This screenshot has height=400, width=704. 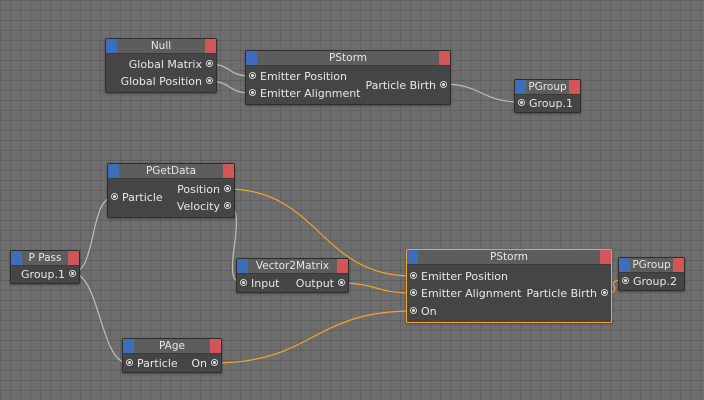 I want to click on port-label: Global Matrix, so click(x=165, y=64).